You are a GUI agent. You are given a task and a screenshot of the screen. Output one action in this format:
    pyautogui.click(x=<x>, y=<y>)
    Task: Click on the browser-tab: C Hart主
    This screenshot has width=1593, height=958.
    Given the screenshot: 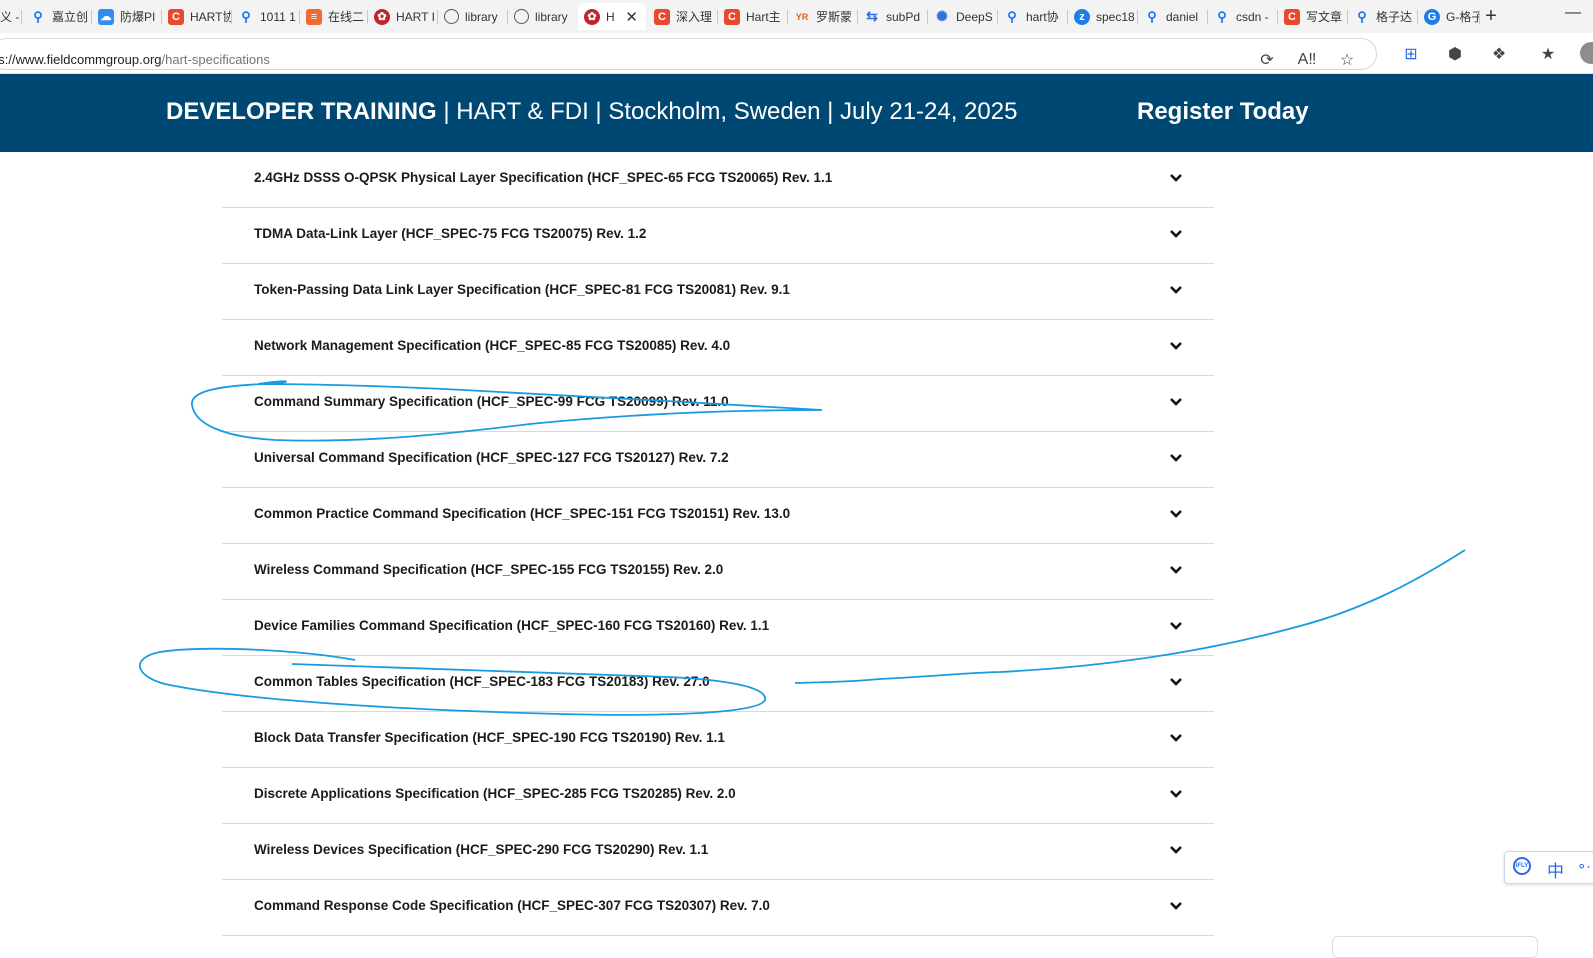 What is the action you would take?
    pyautogui.click(x=753, y=16)
    